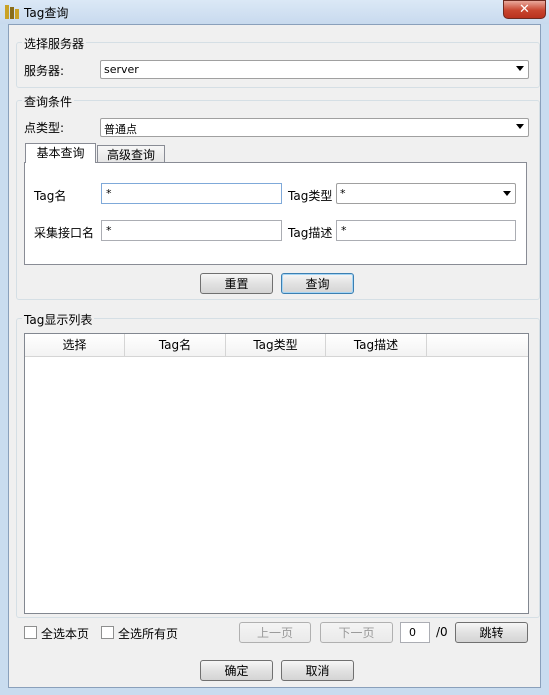  What do you see at coordinates (64, 233) in the screenshot?
I see `interface-name-label: 采集接口名` at bounding box center [64, 233].